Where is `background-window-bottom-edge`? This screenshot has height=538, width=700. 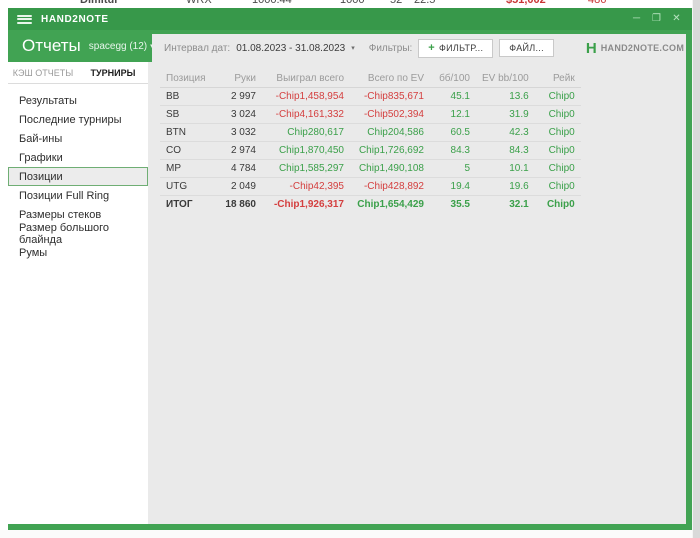 background-window-bottom-edge is located at coordinates (350, 534).